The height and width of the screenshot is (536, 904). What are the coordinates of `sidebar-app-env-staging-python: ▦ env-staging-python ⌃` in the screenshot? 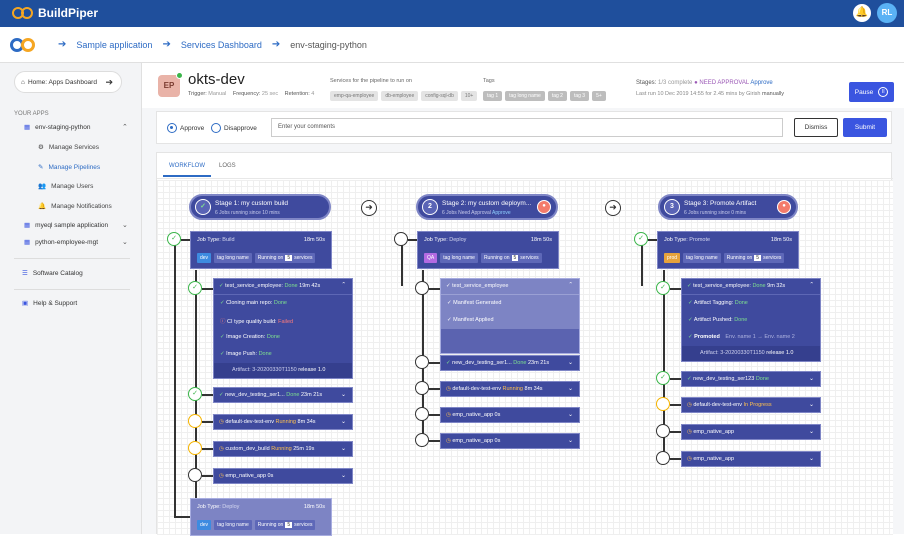 It's located at (79, 127).